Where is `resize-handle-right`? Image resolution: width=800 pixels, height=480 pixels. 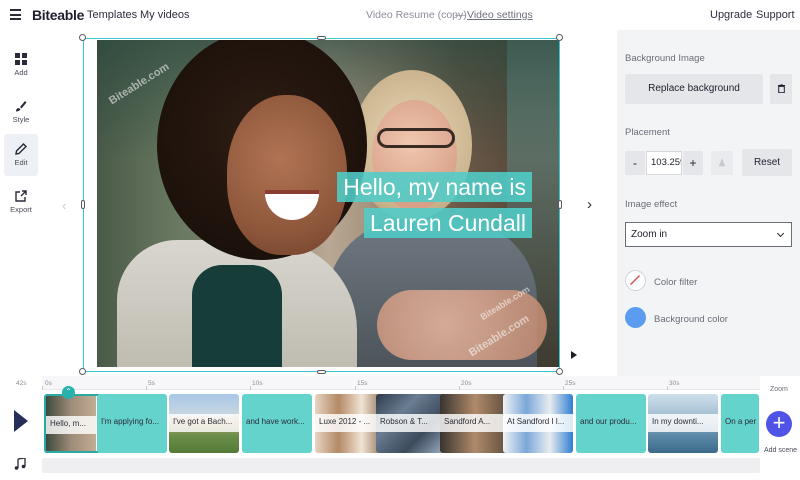 resize-handle-right is located at coordinates (560, 204).